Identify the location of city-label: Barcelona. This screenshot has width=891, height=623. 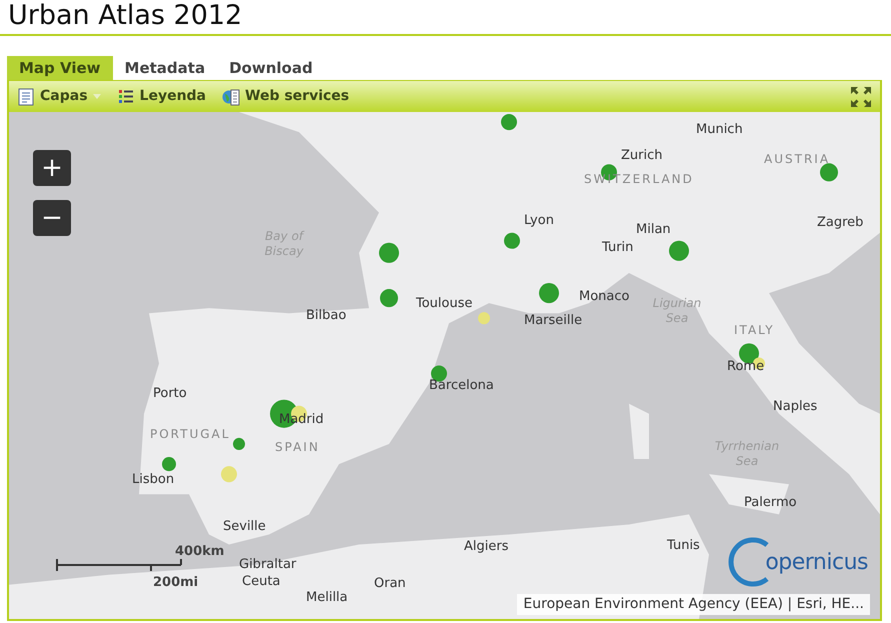
(461, 385).